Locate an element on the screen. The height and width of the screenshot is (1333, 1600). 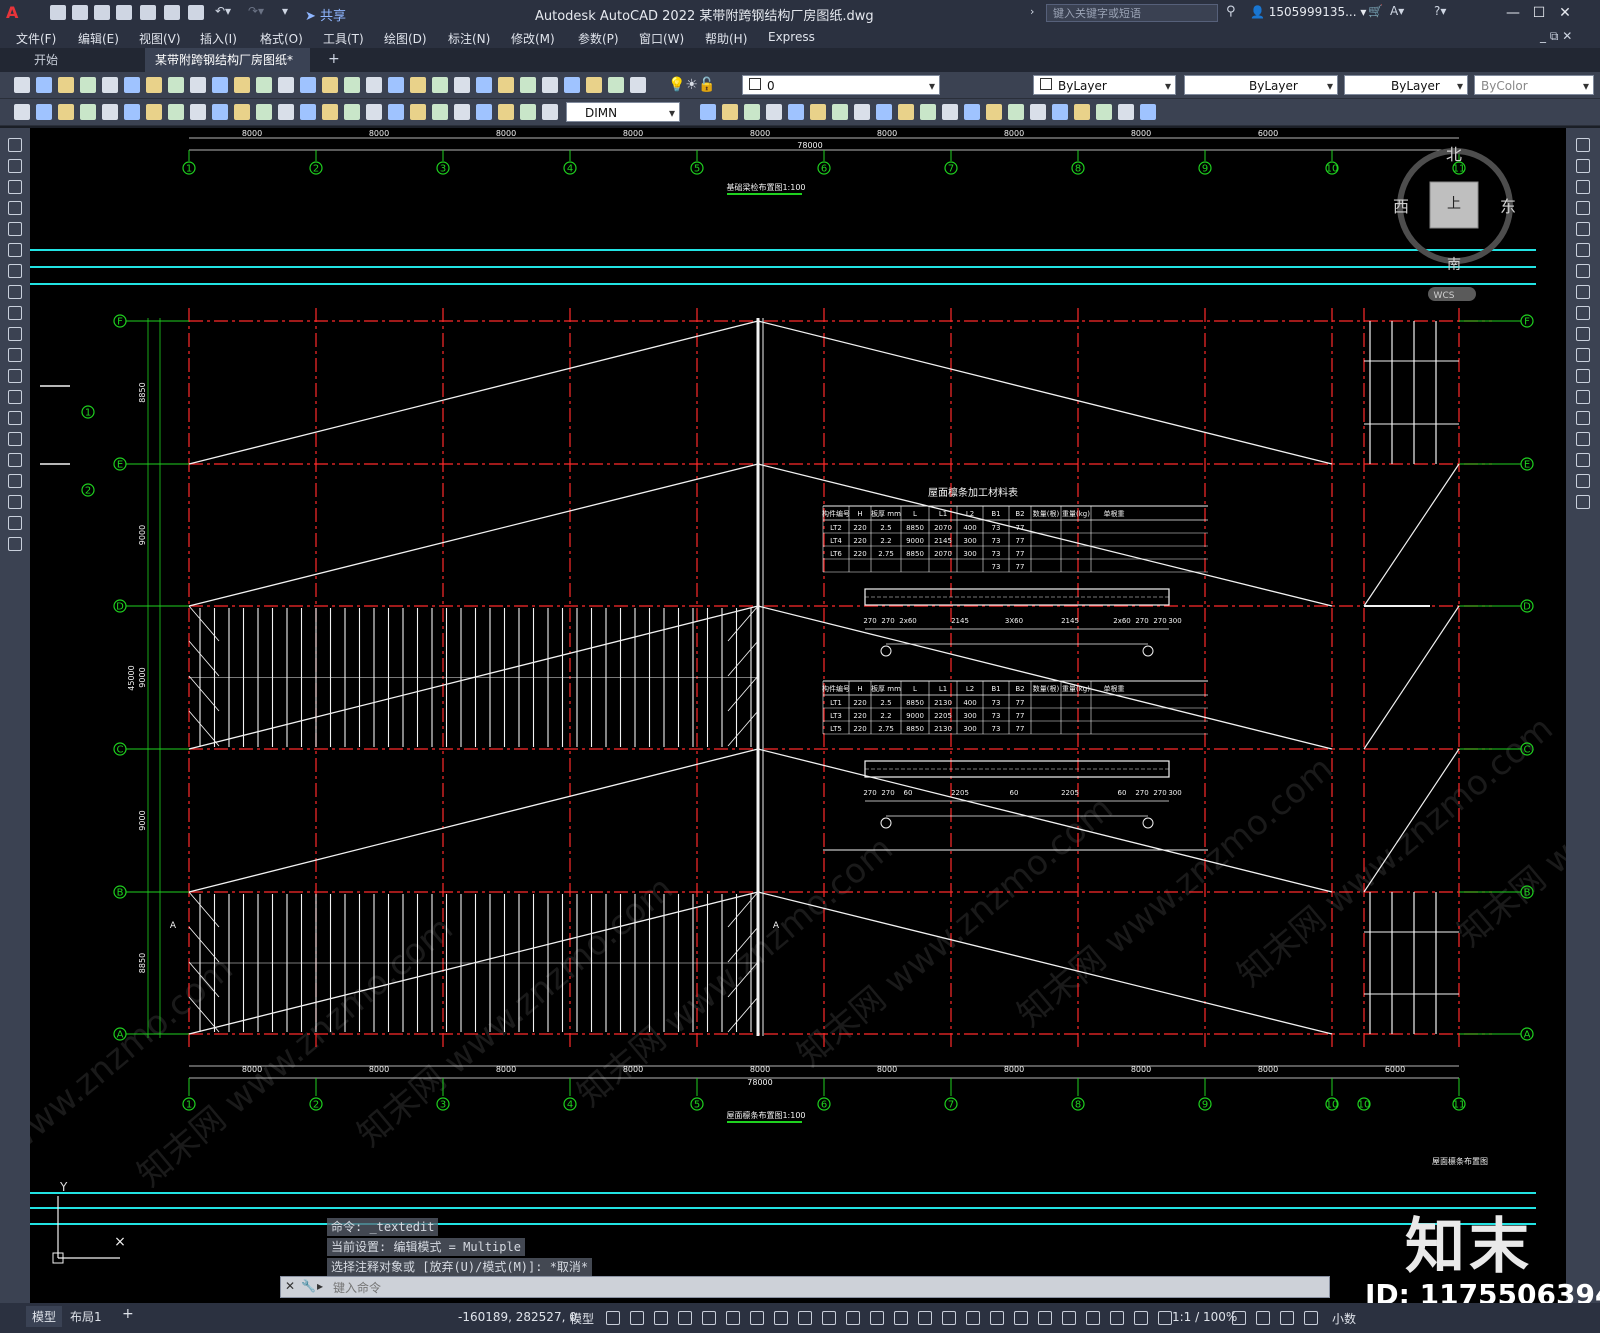
menu-tools: 工具(T) is located at coordinates (343, 38).